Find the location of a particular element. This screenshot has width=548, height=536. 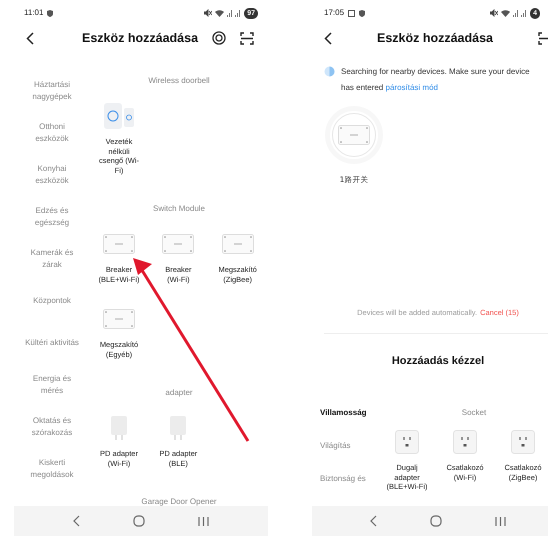

category-item: Kamerák és zárak is located at coordinates (52, 259).